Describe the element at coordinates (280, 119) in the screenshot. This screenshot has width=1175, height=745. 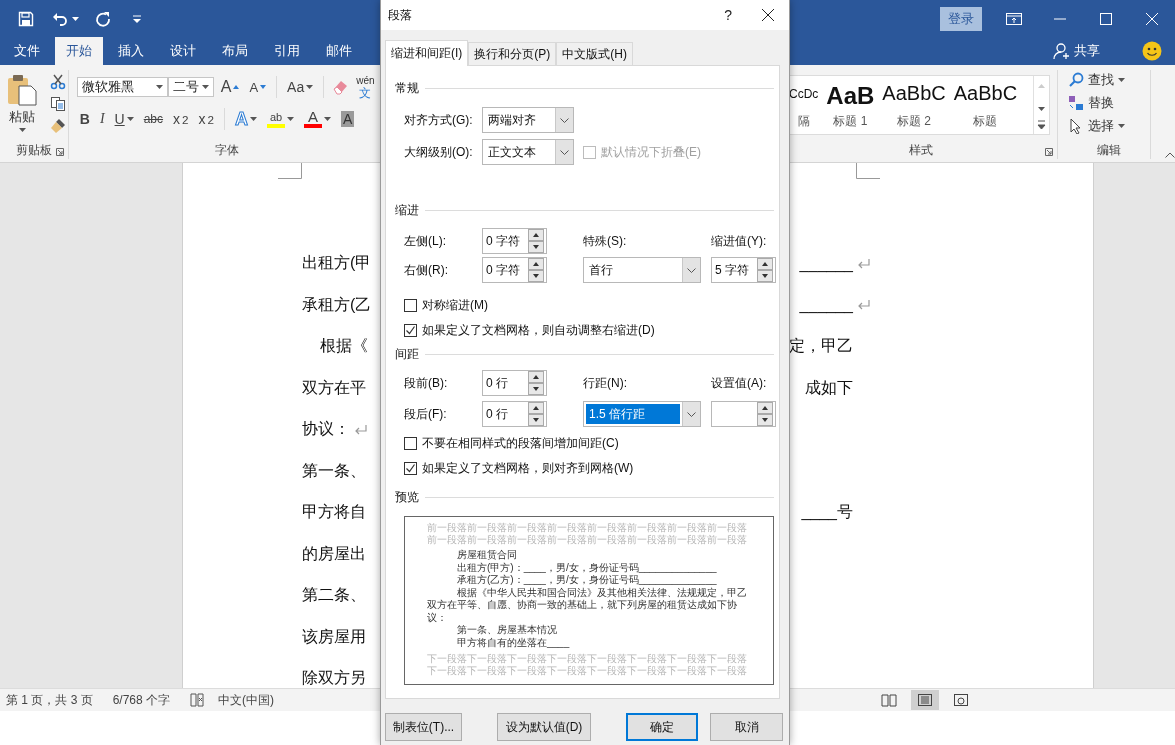
I see `highlight-button: ab` at that location.